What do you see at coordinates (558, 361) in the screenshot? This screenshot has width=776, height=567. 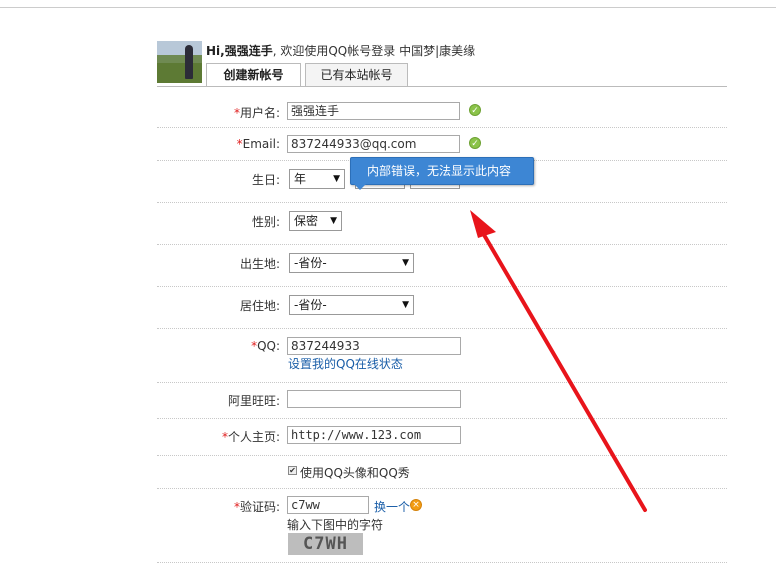 I see `annotation-arrow` at bounding box center [558, 361].